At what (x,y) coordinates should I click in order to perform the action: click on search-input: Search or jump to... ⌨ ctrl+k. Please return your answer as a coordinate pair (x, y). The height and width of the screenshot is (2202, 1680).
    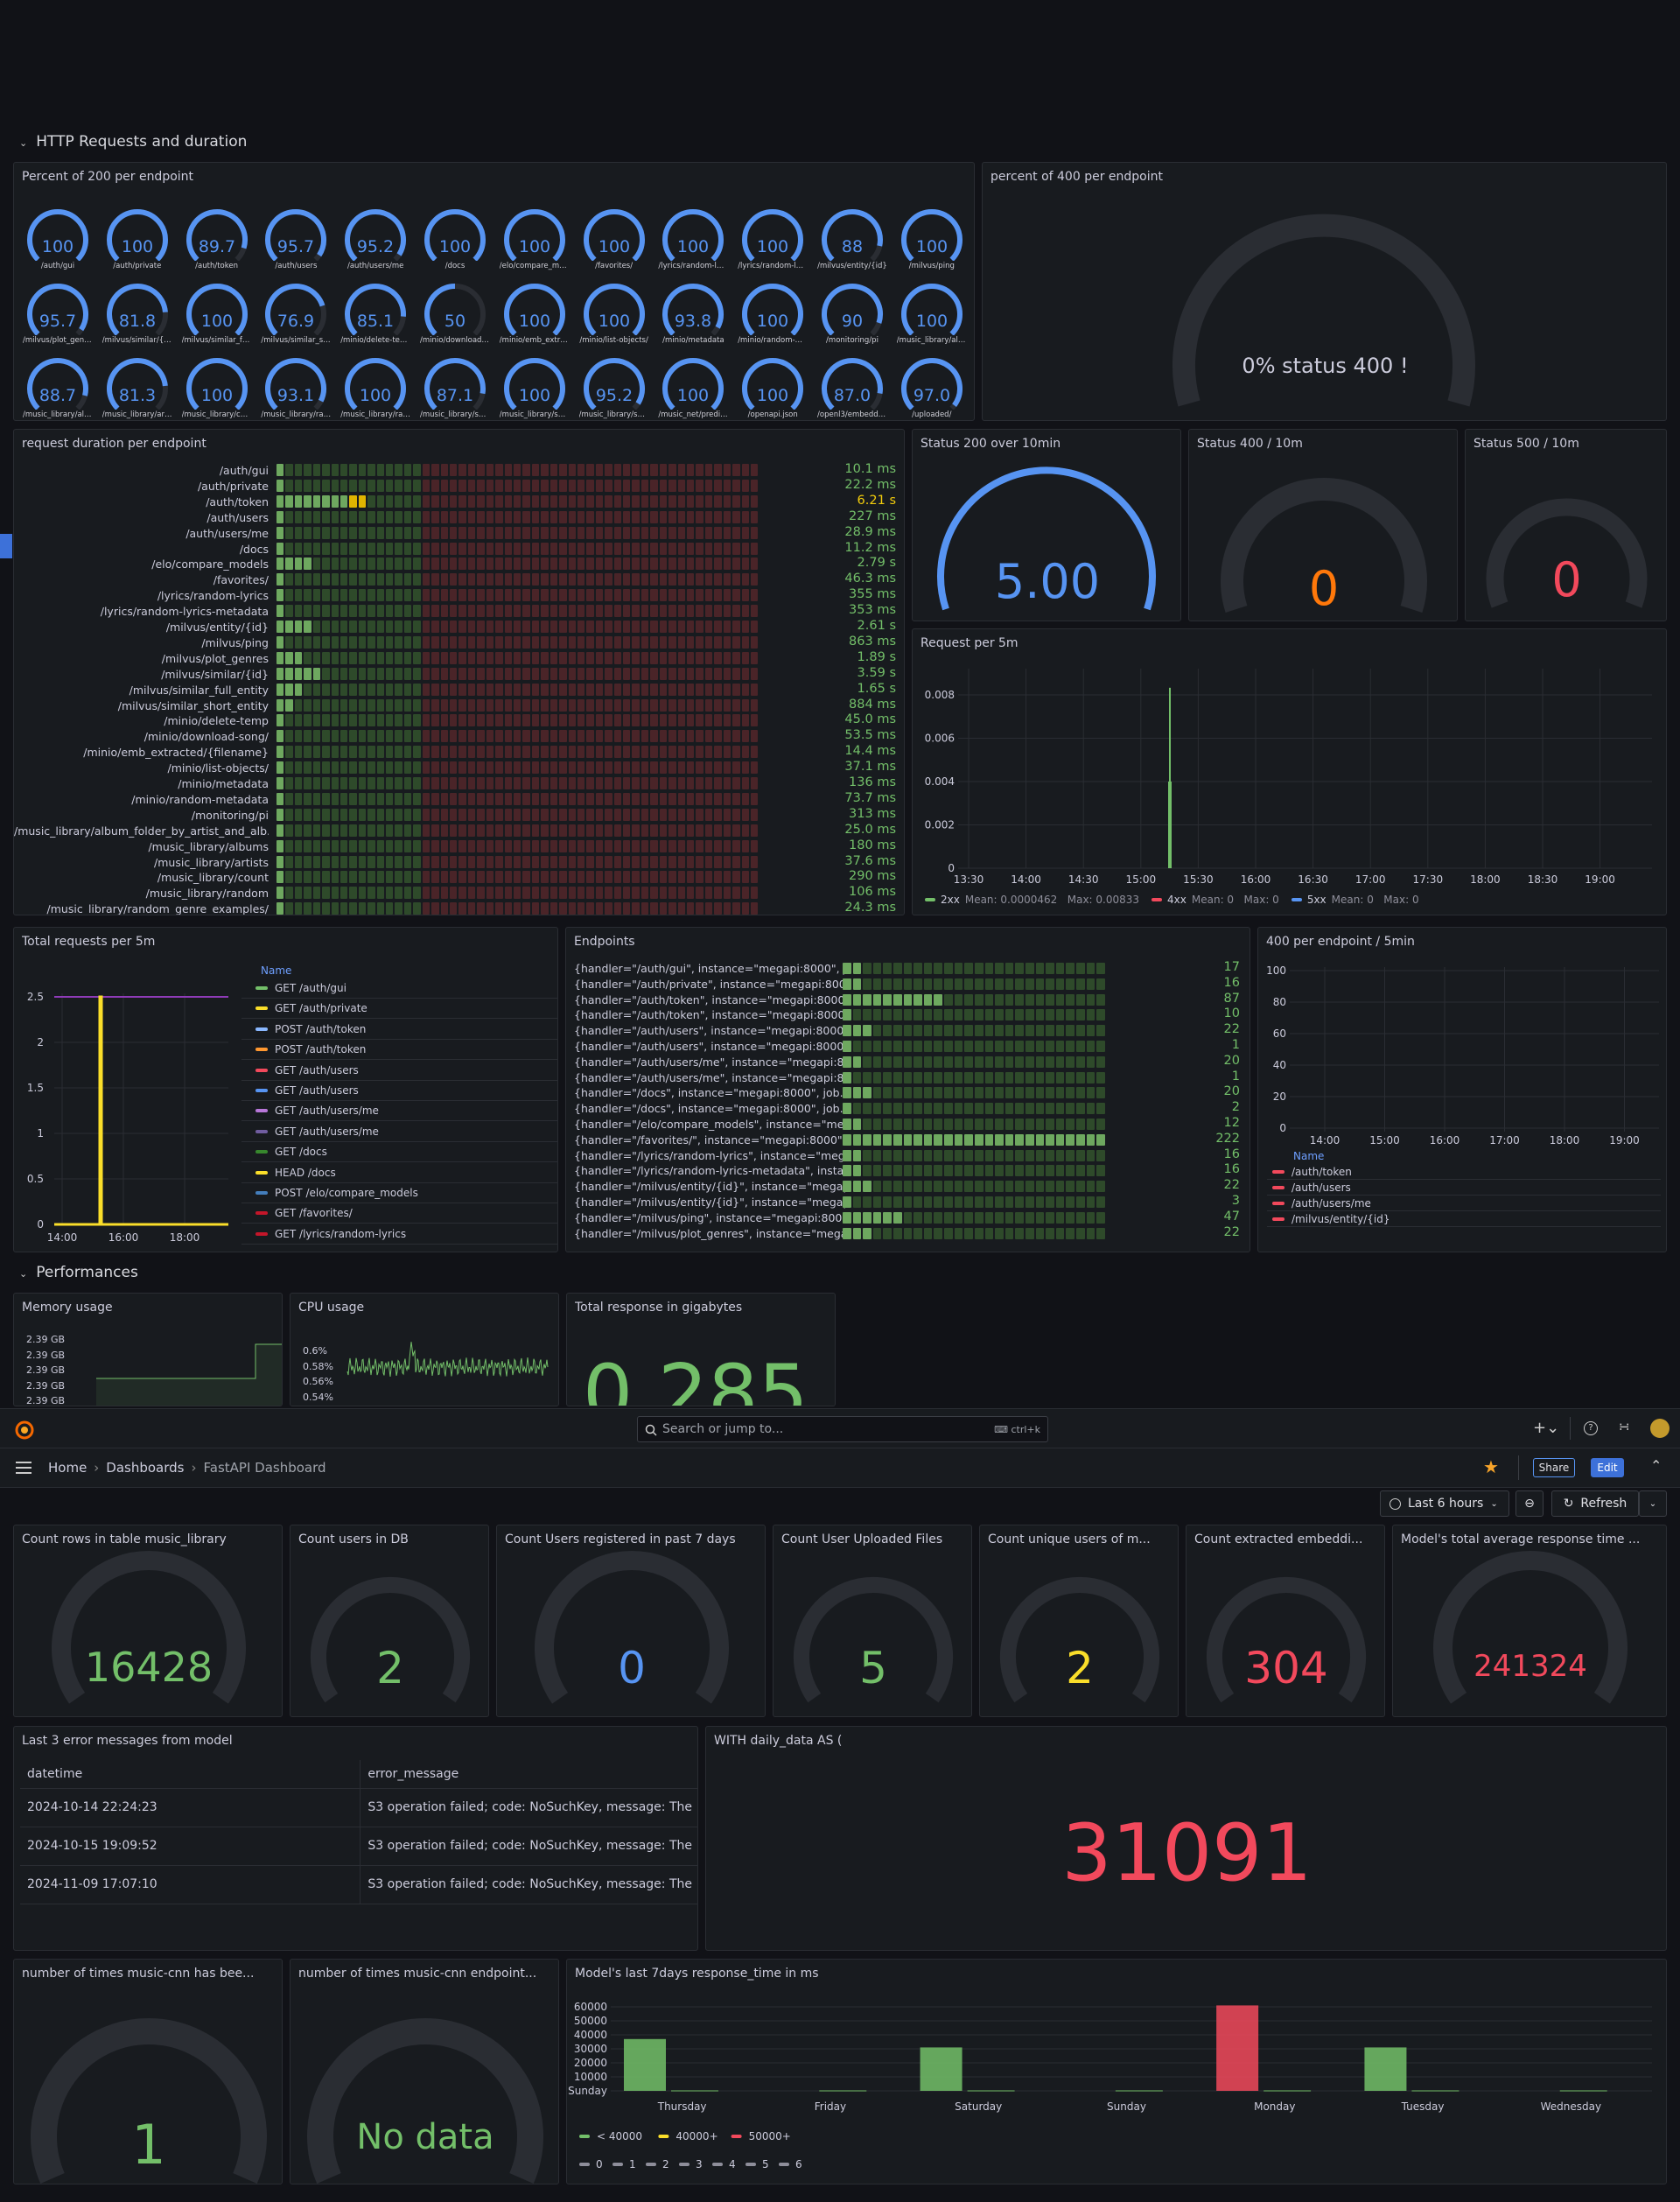
    Looking at the image, I should click on (842, 1429).